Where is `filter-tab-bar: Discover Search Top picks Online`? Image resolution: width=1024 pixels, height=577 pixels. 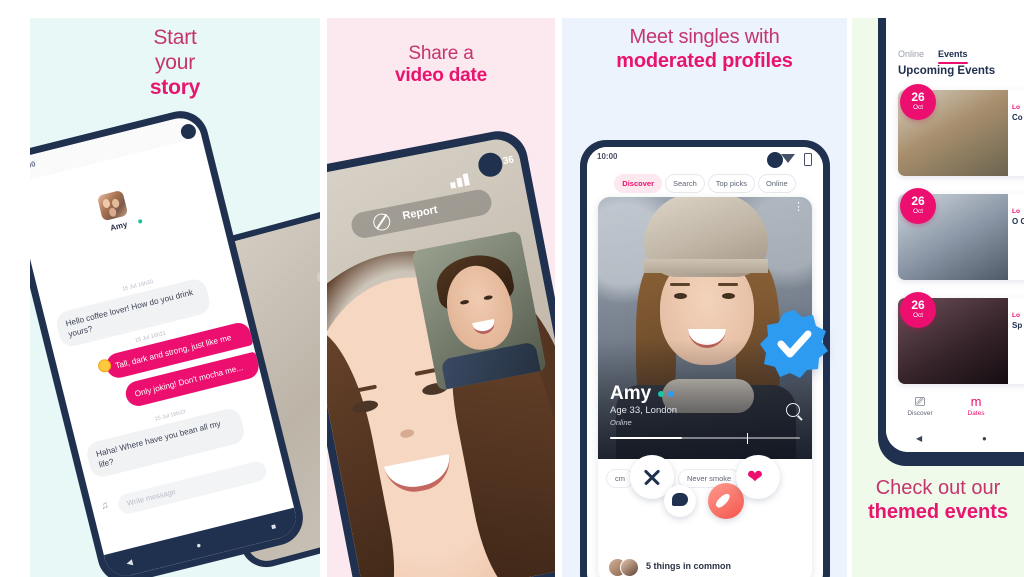
filter-tab-bar: Discover Search Top picks Online is located at coordinates (705, 183).